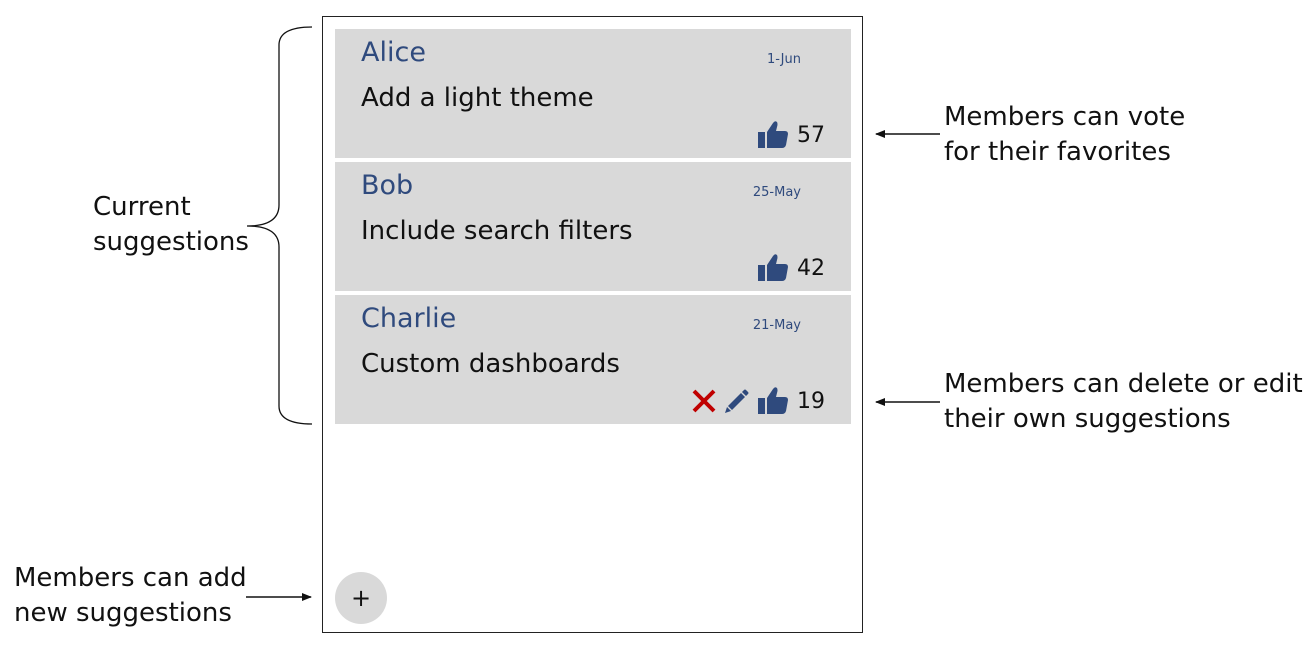 This screenshot has height=647, width=1316. I want to click on annotation-line: Members can add, so click(130, 578).